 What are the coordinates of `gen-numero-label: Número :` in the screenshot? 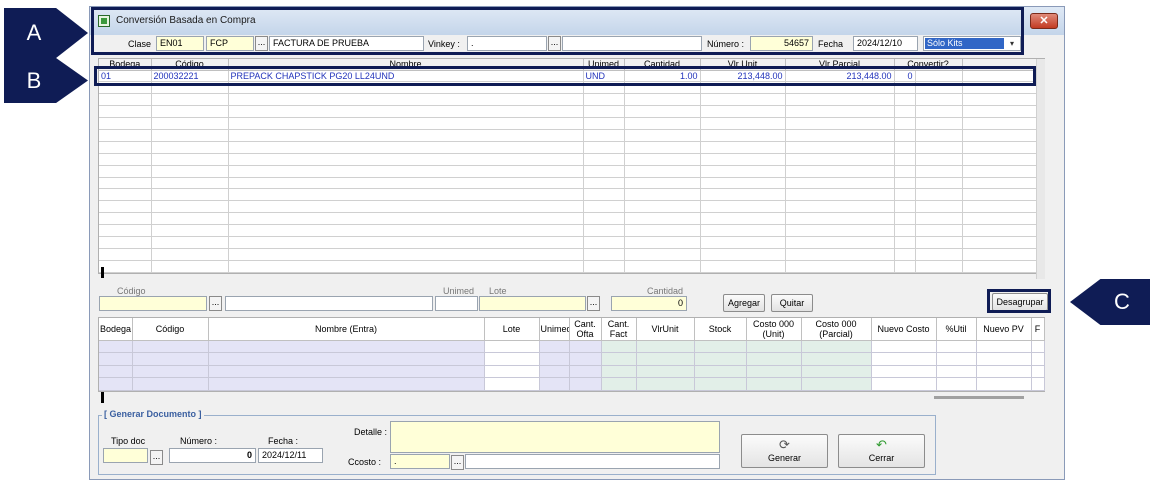 It's located at (199, 441).